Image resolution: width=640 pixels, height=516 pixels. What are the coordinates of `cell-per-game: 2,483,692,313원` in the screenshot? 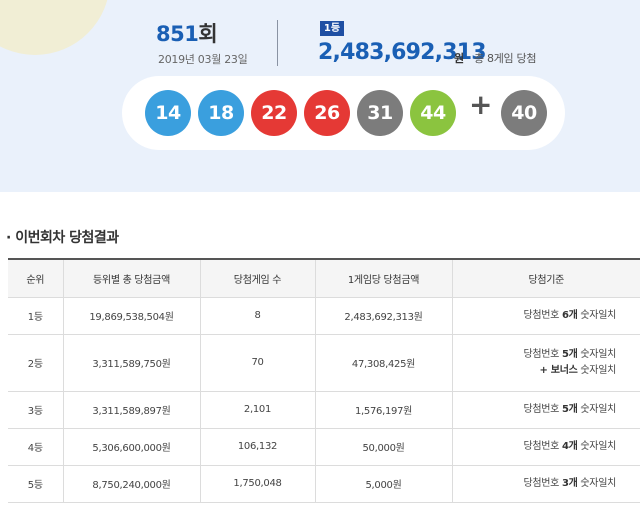 It's located at (383, 315).